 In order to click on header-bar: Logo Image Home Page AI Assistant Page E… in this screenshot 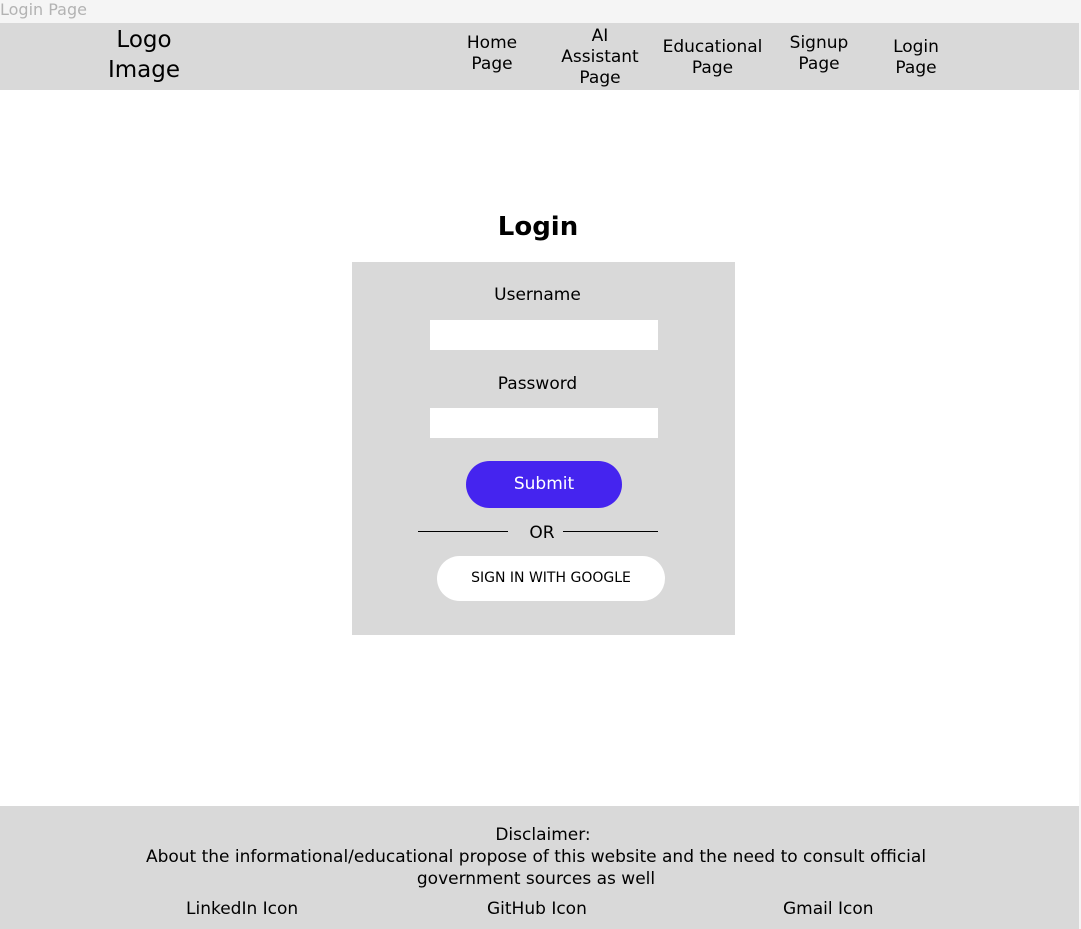, I will do `click(539, 56)`.